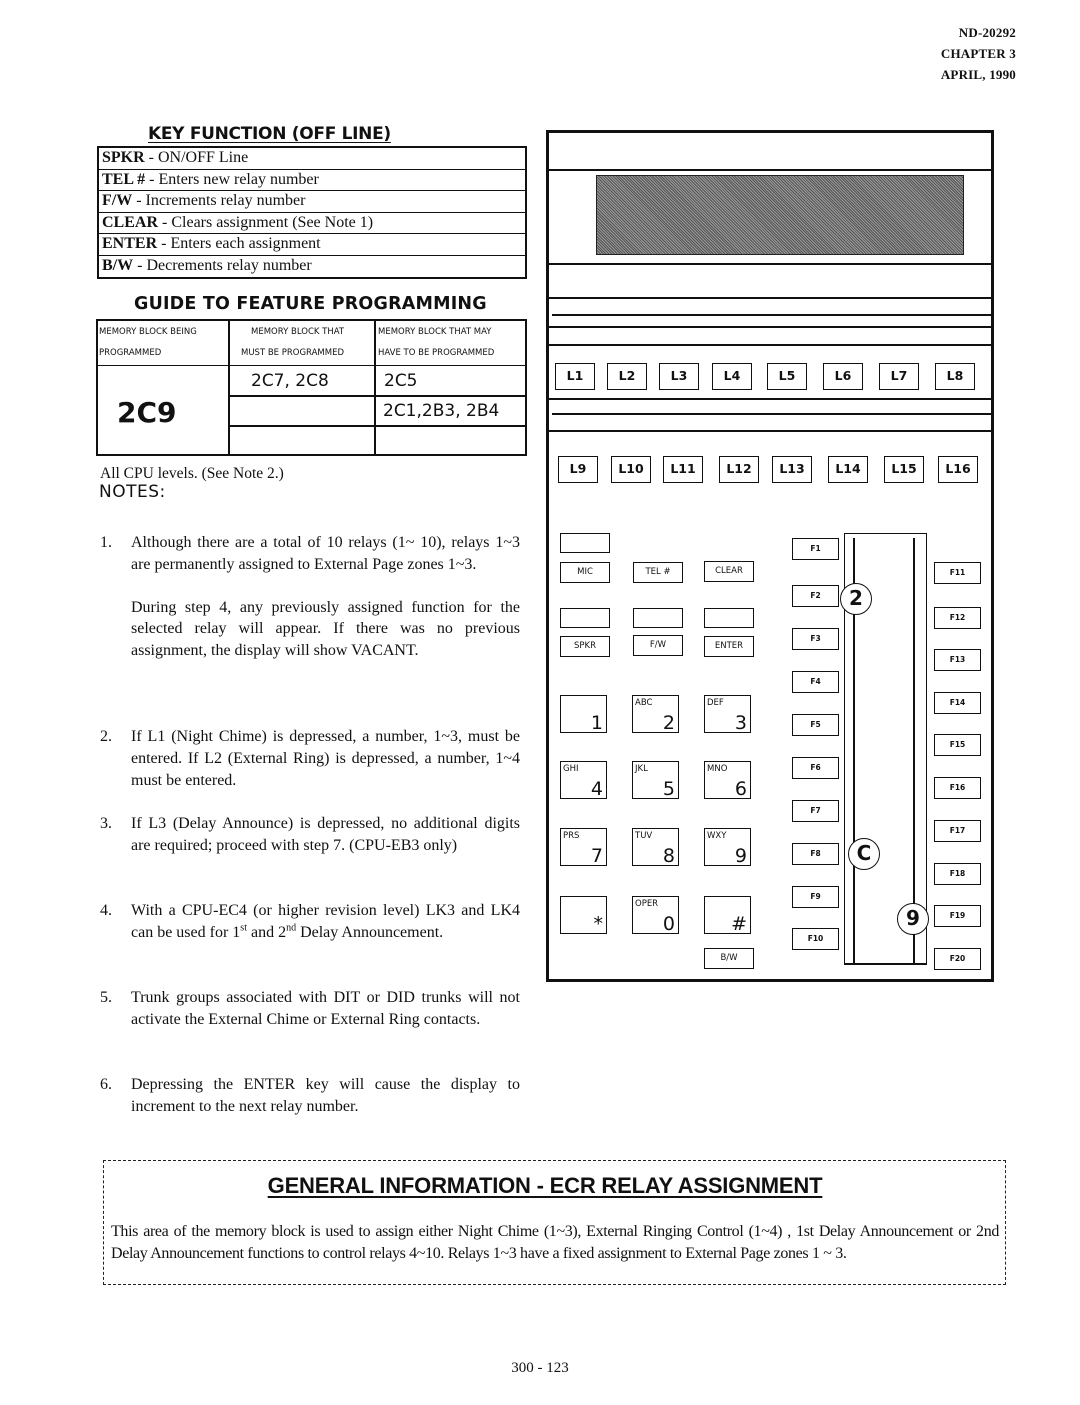 Image resolution: width=1080 pixels, height=1405 pixels. Describe the element at coordinates (815, 897) in the screenshot. I see `feature-key-f9: F9` at that location.